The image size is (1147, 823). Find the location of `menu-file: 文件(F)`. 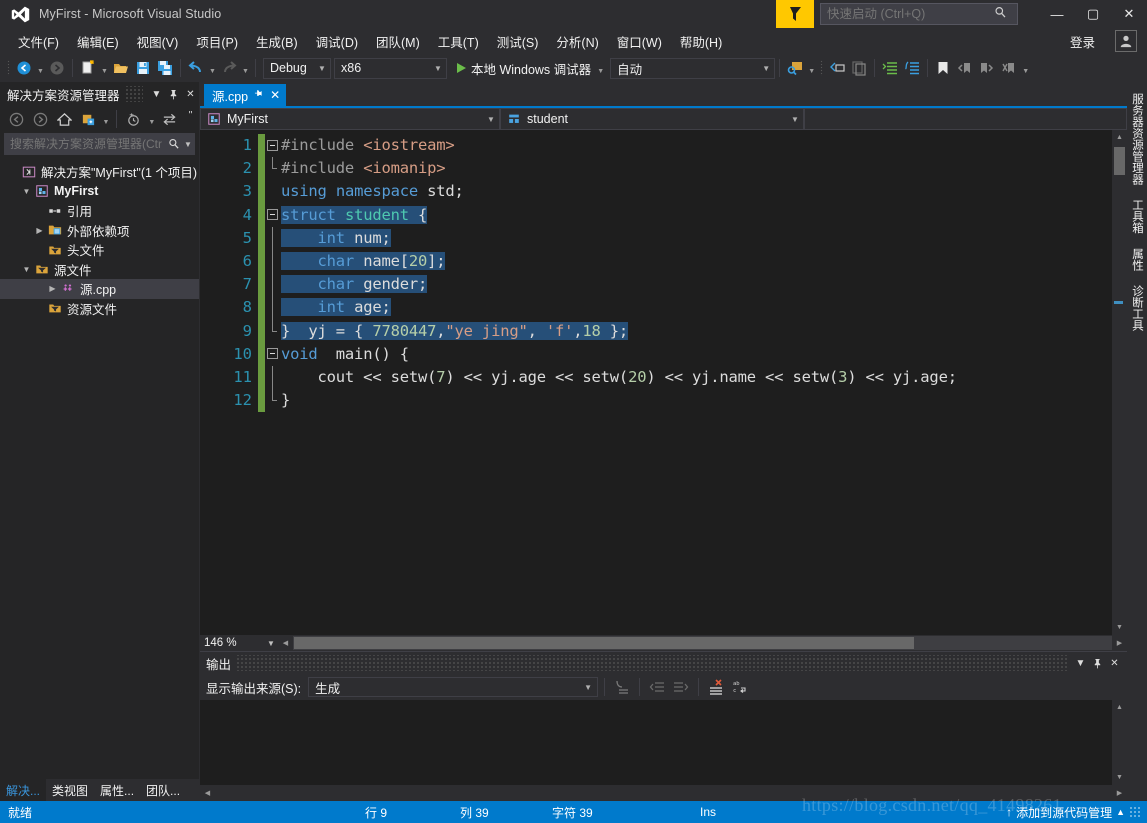

menu-file: 文件(F) is located at coordinates (38, 41).